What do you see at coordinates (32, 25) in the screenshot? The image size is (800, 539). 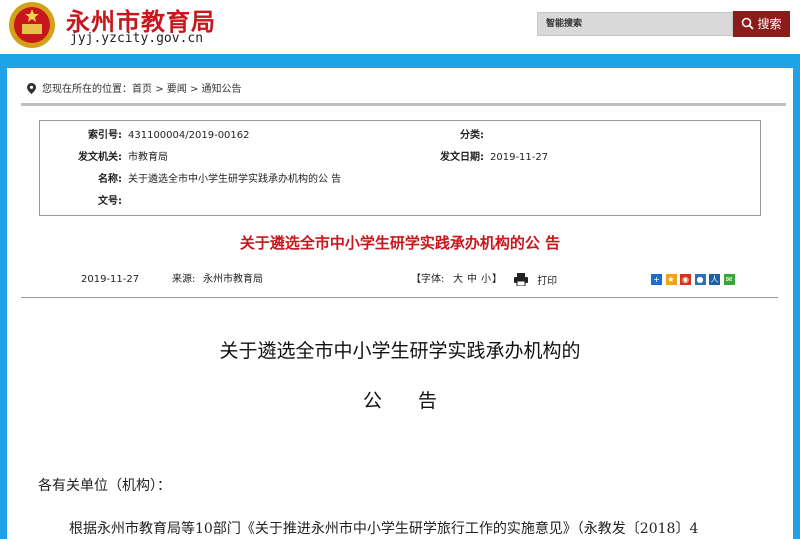 I see `national-emblem-icon` at bounding box center [32, 25].